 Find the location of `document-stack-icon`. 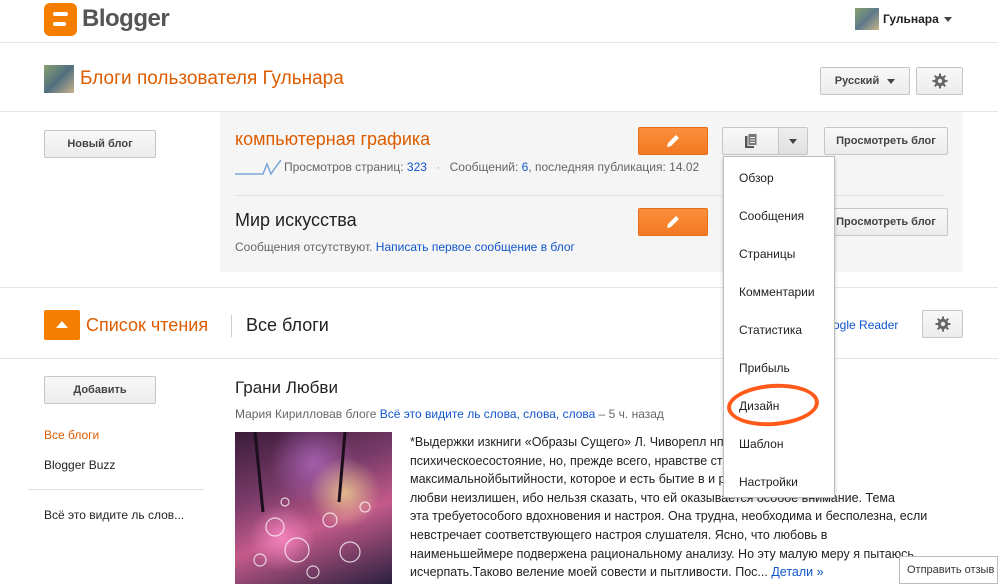

document-stack-icon is located at coordinates (750, 140).